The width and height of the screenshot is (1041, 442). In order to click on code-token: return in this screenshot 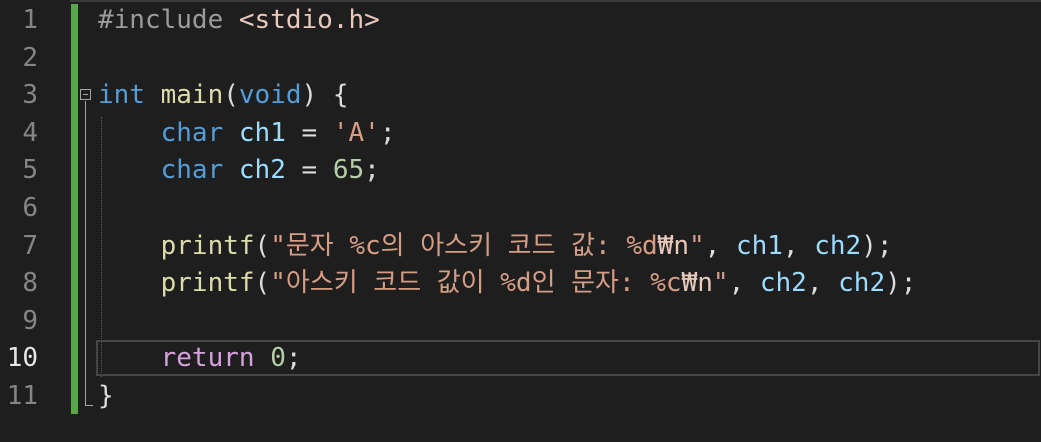, I will do `click(207, 358)`.